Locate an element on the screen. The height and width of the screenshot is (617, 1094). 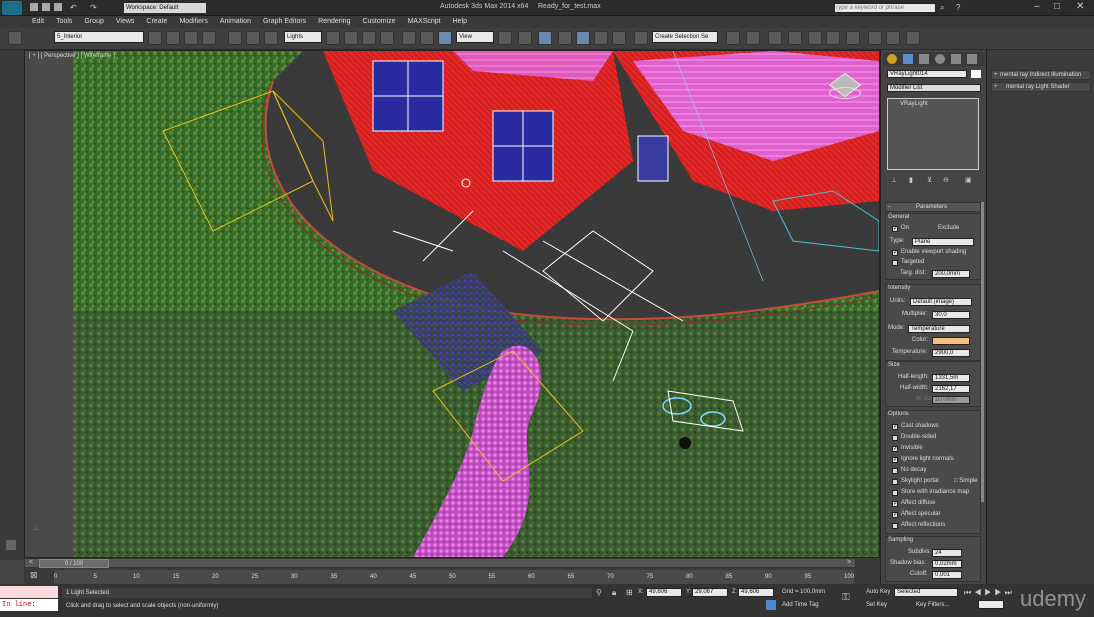
show-end-result-icon: ▮ is located at coordinates (911, 180).